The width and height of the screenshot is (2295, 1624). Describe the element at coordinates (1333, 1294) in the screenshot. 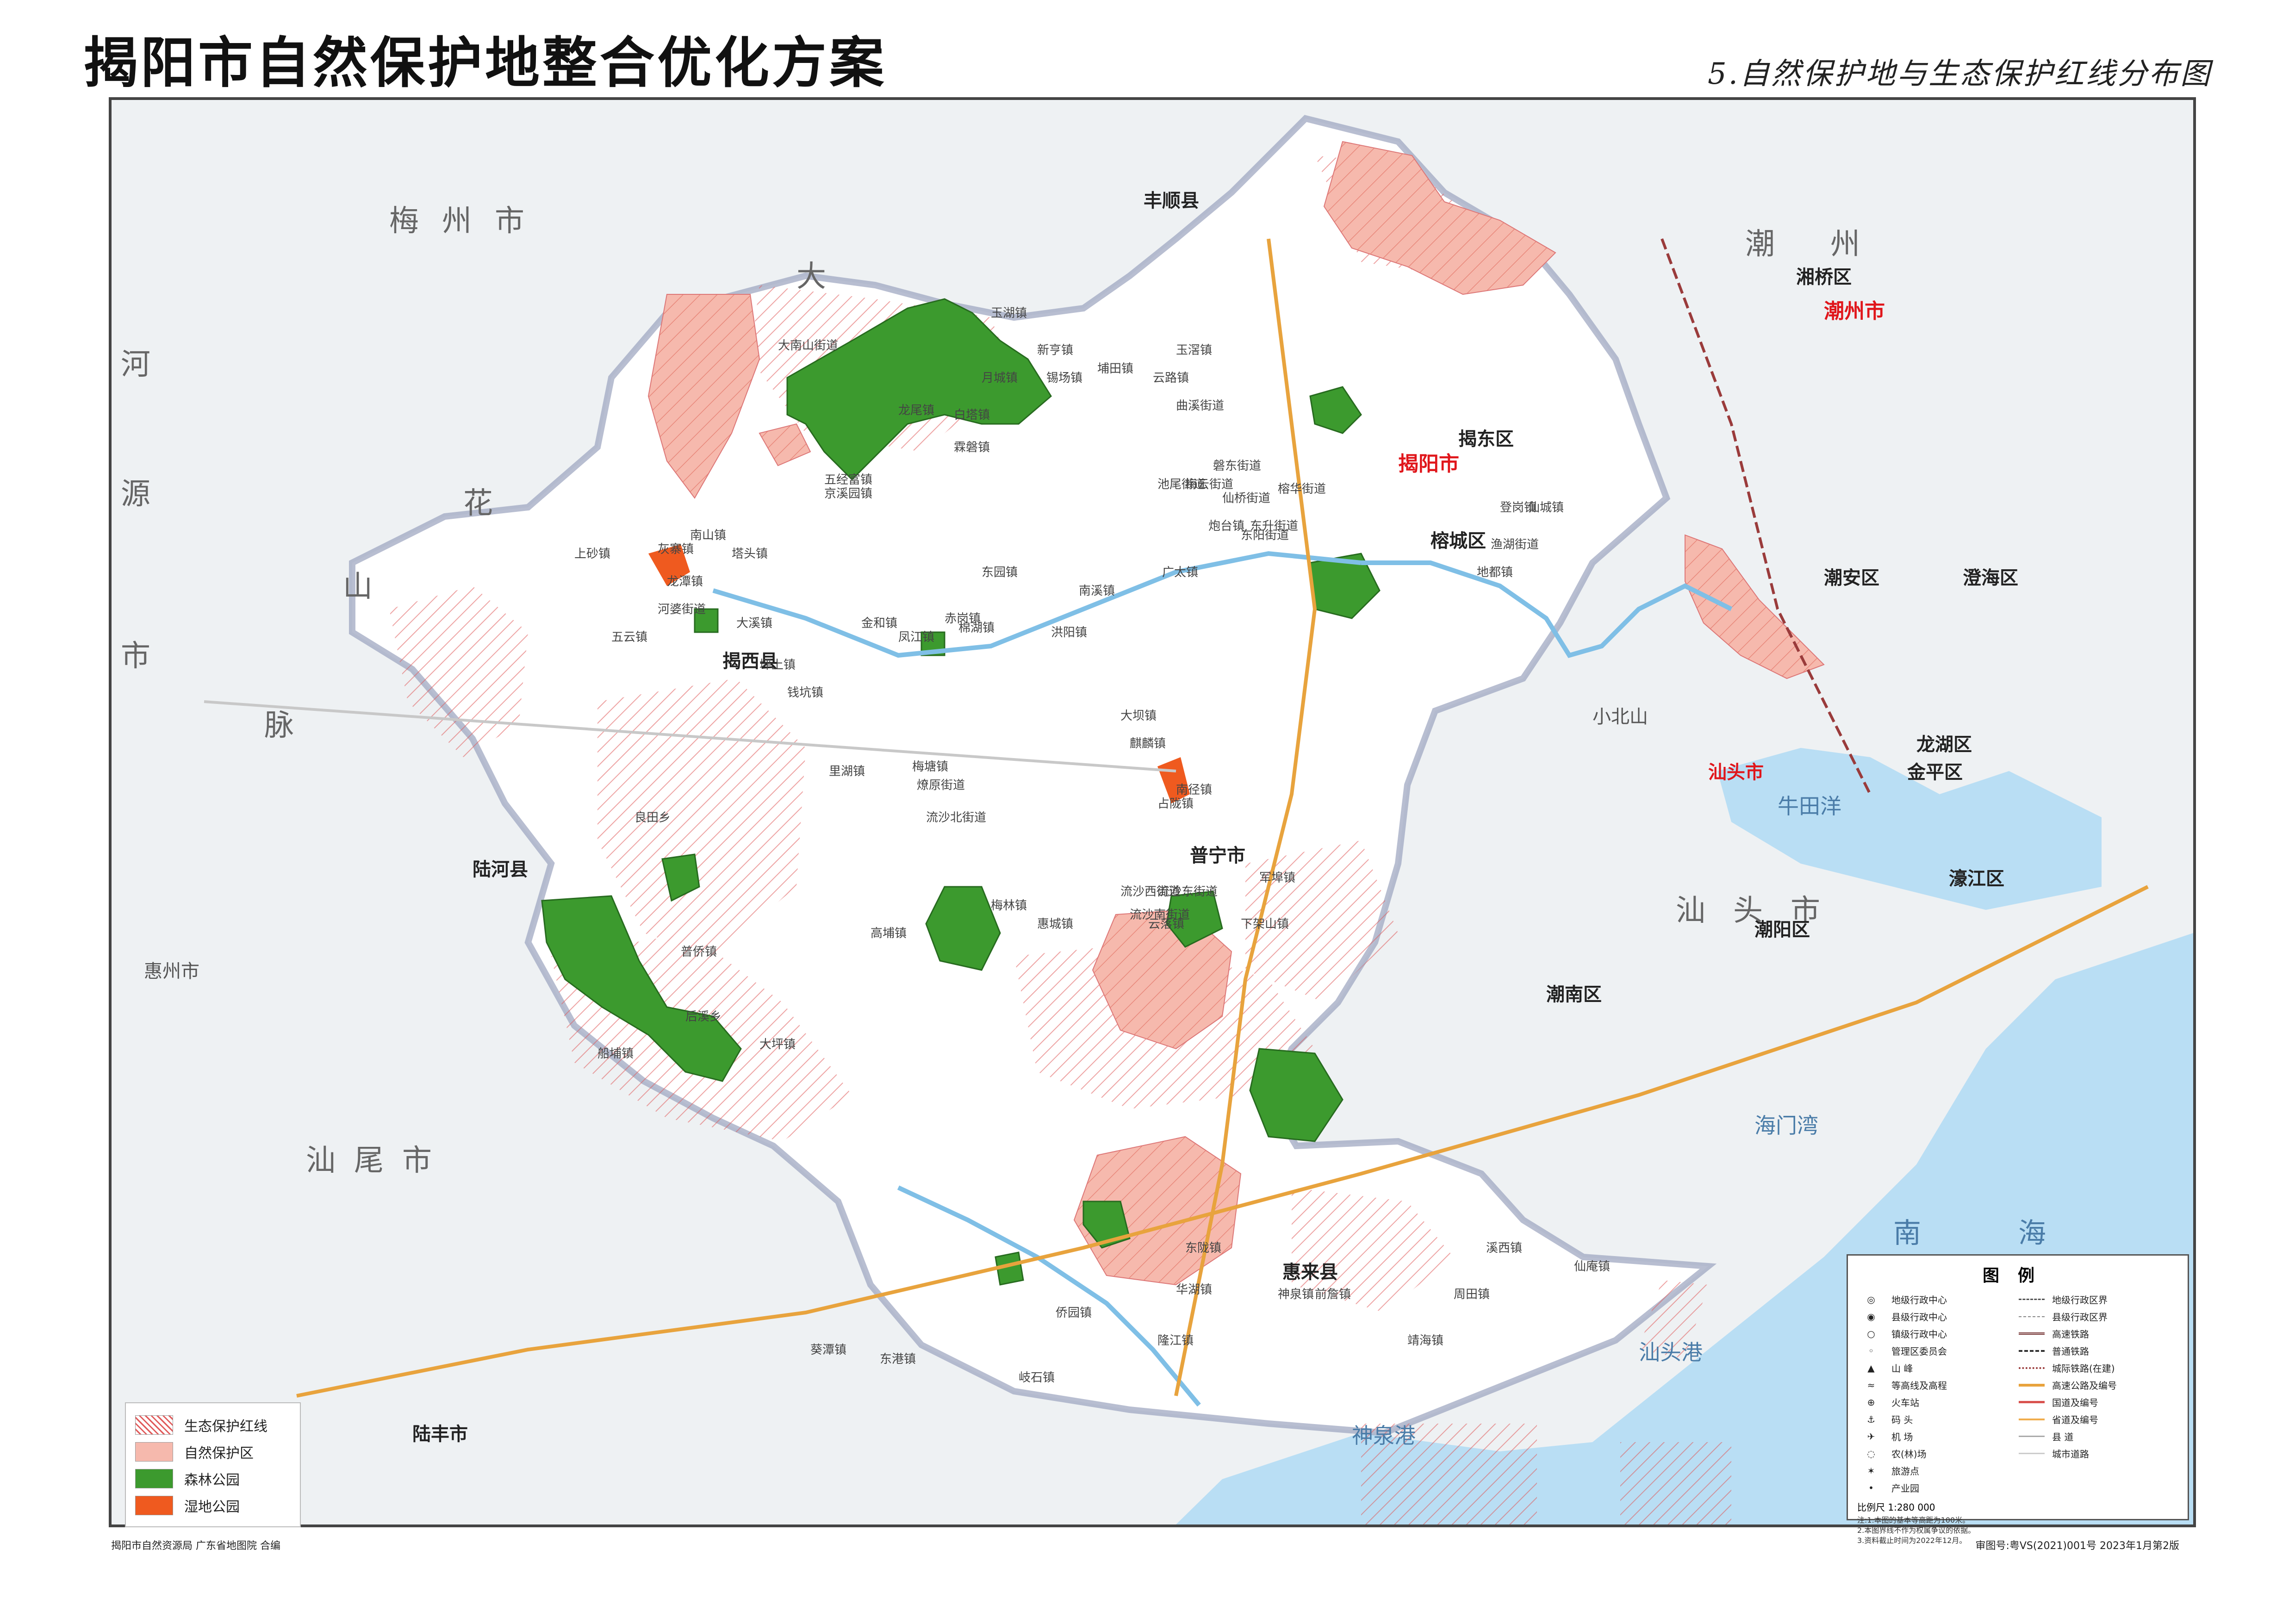

I see `town-label: 前詹镇` at that location.